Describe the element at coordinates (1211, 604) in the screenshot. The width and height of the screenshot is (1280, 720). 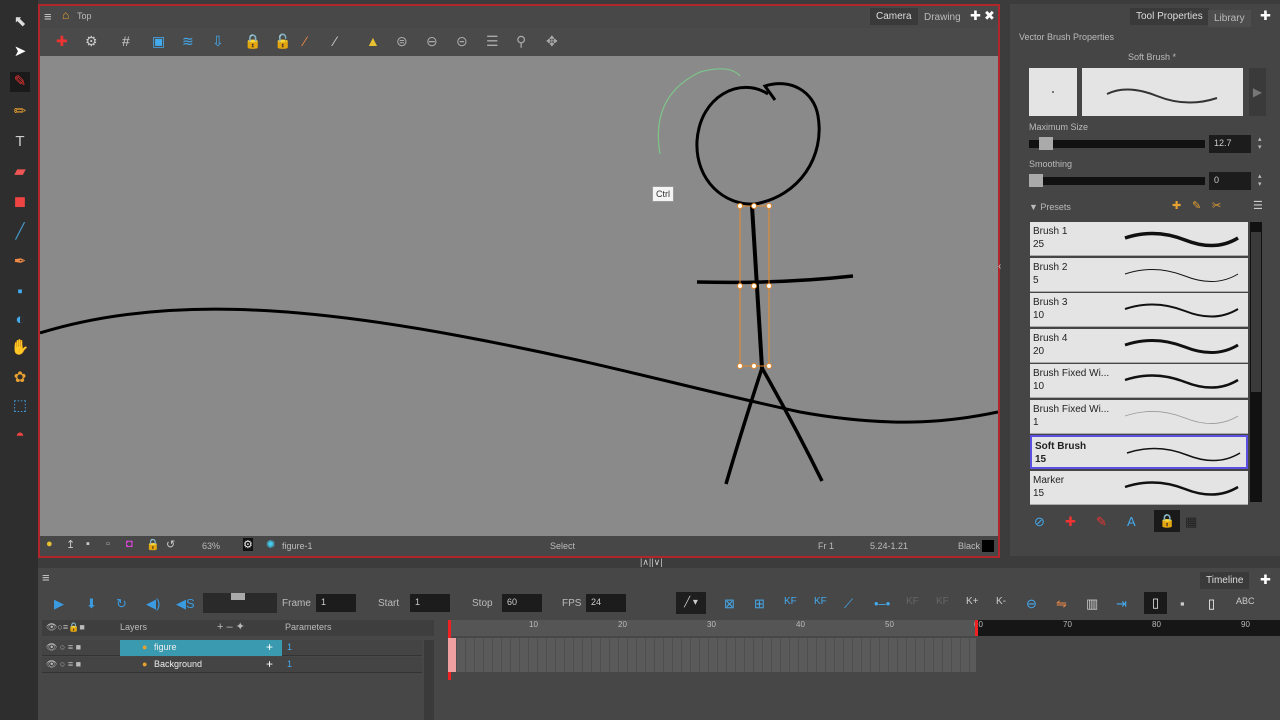
I see `thumbnail-icon: ▯` at that location.